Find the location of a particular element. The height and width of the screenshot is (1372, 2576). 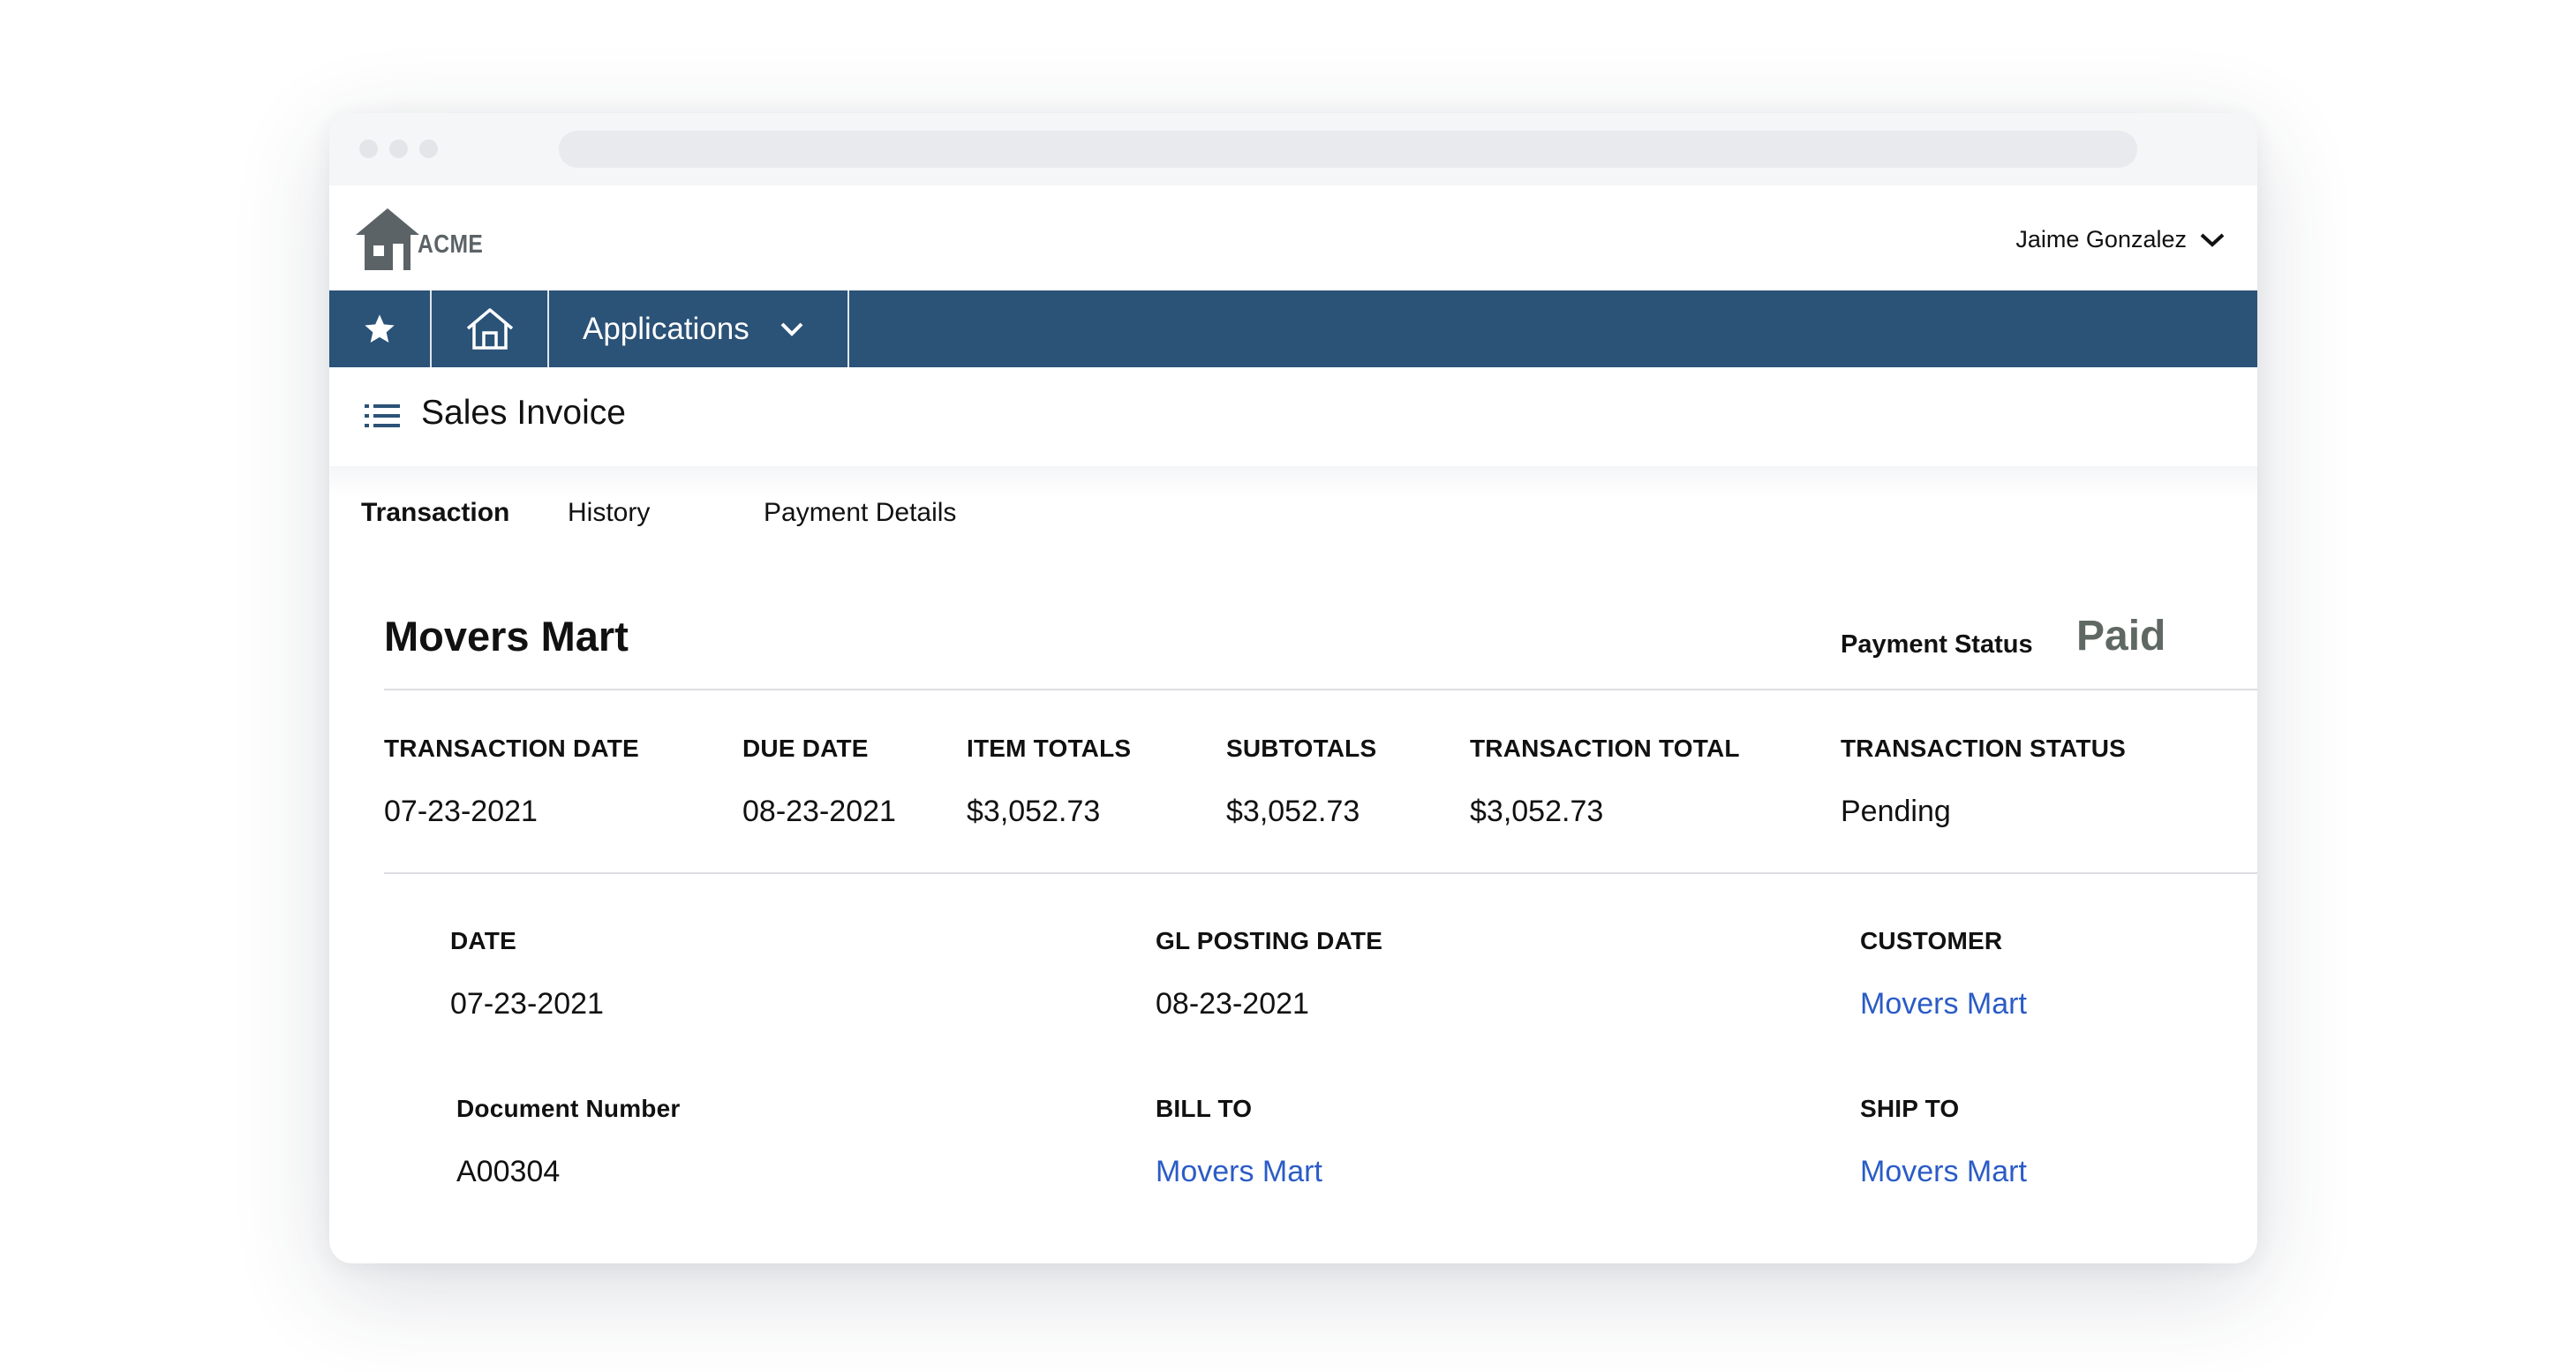

date-value: 07-23-2021 is located at coordinates (527, 1004).